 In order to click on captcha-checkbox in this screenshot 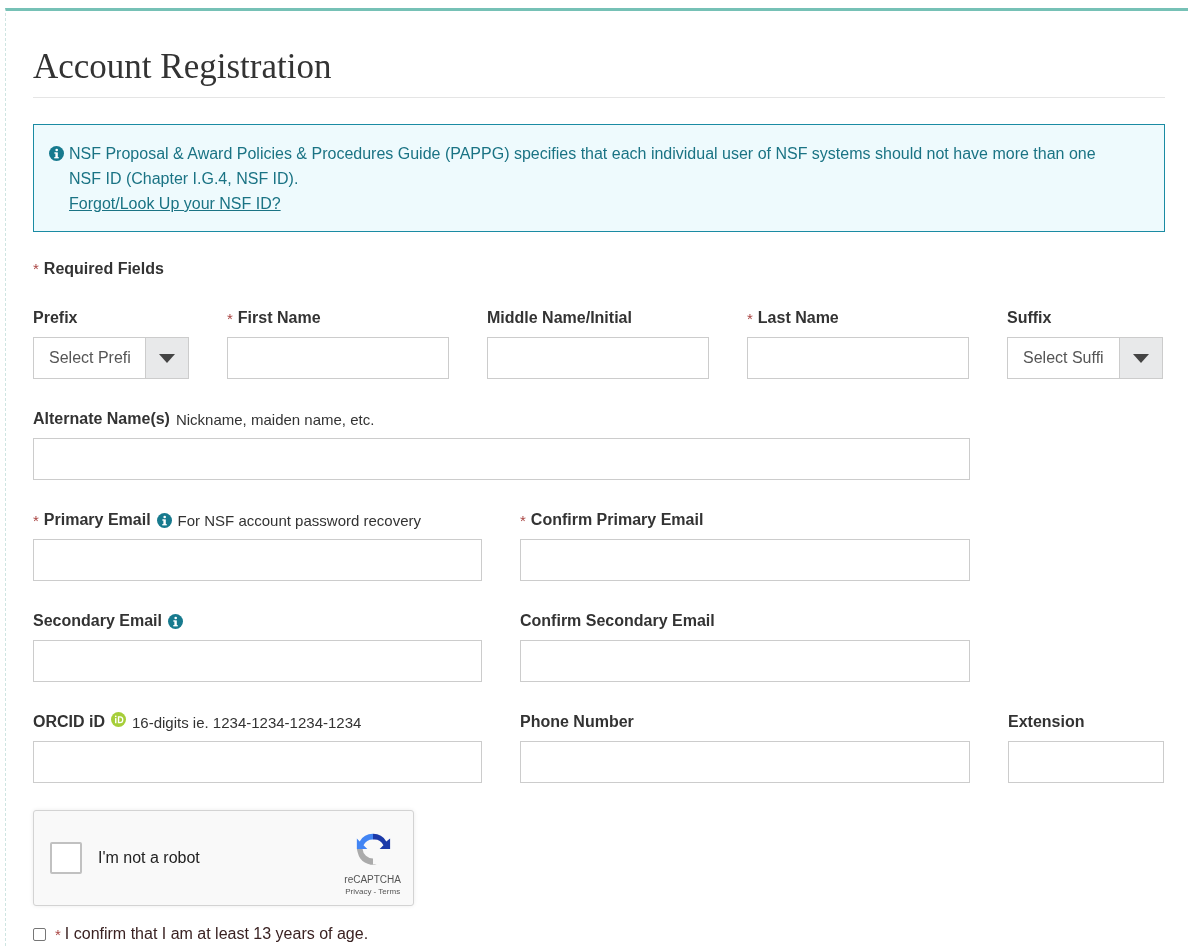, I will do `click(66, 858)`.